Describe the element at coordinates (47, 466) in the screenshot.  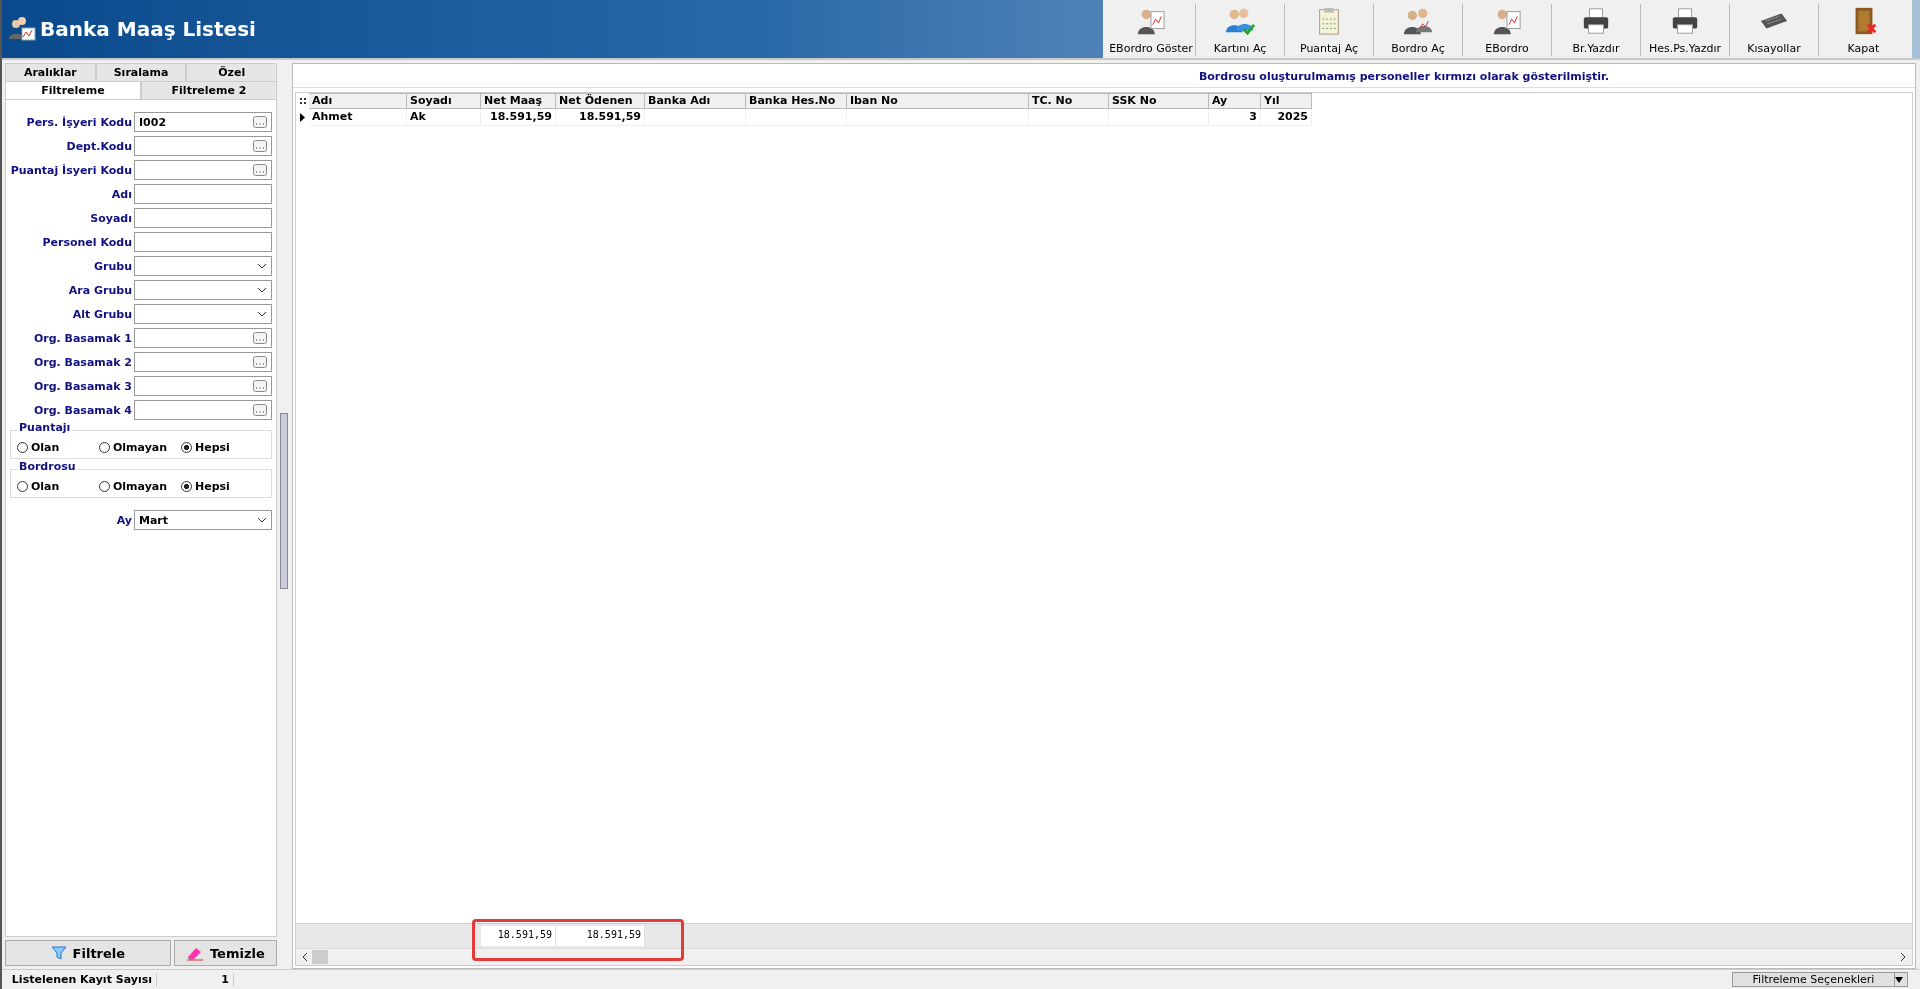
I see `group-title: Bordrosu` at that location.